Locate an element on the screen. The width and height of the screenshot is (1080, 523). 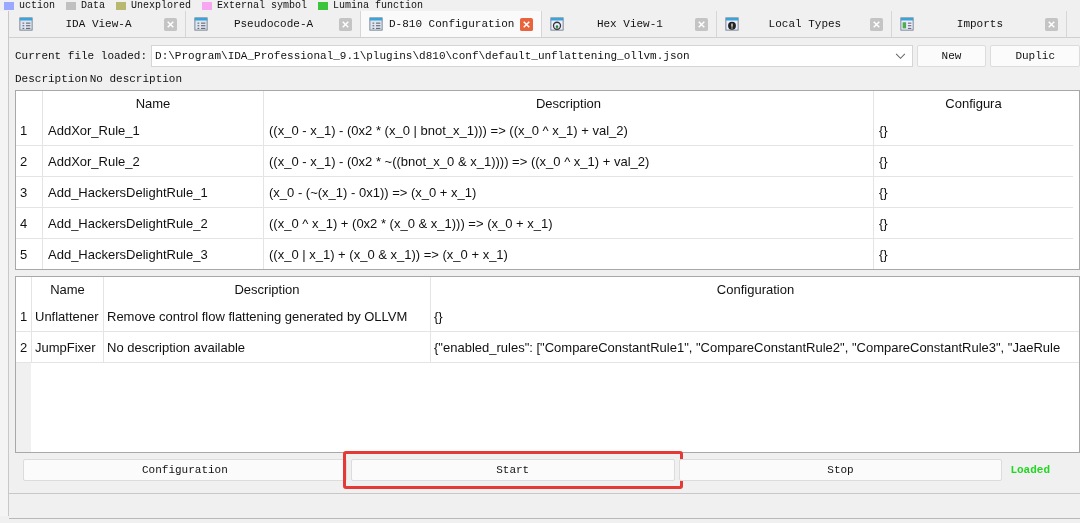
column-header: Configura is located at coordinates (973, 103).